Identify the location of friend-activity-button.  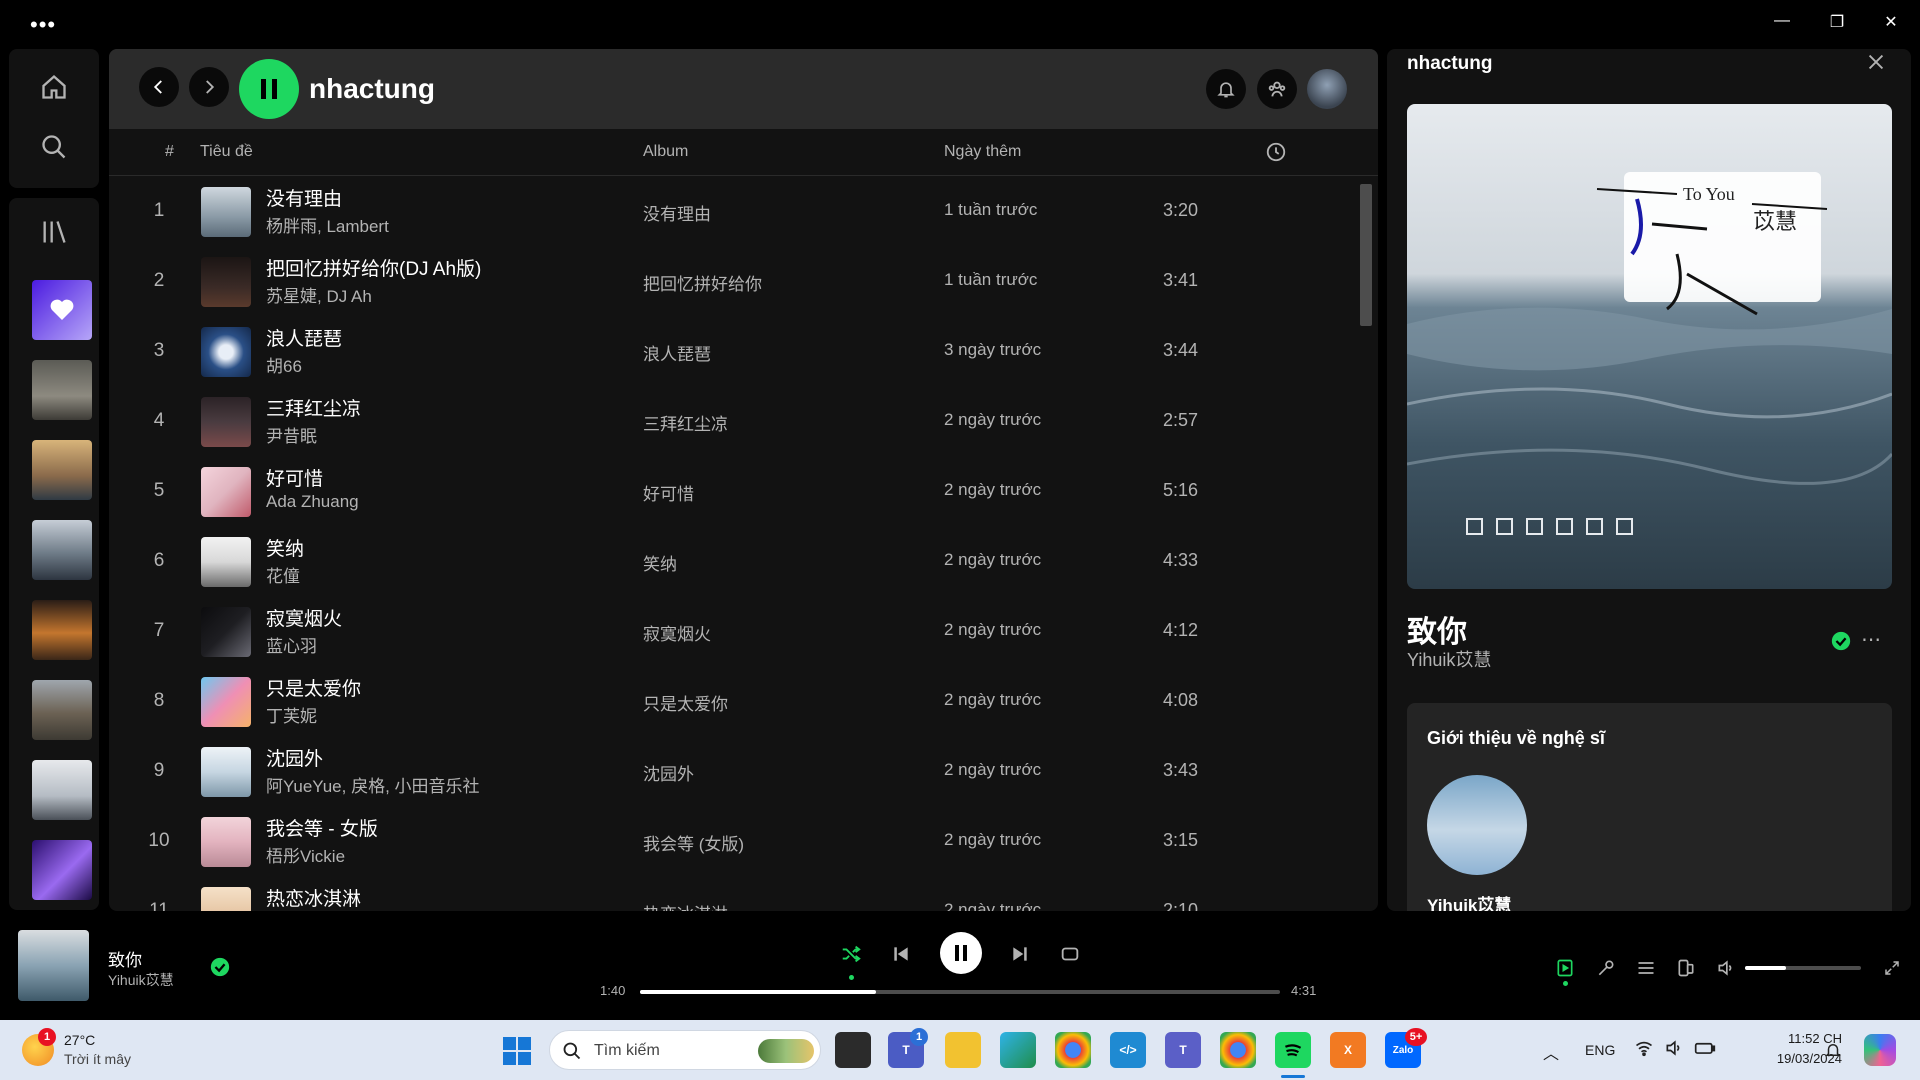
(1277, 89).